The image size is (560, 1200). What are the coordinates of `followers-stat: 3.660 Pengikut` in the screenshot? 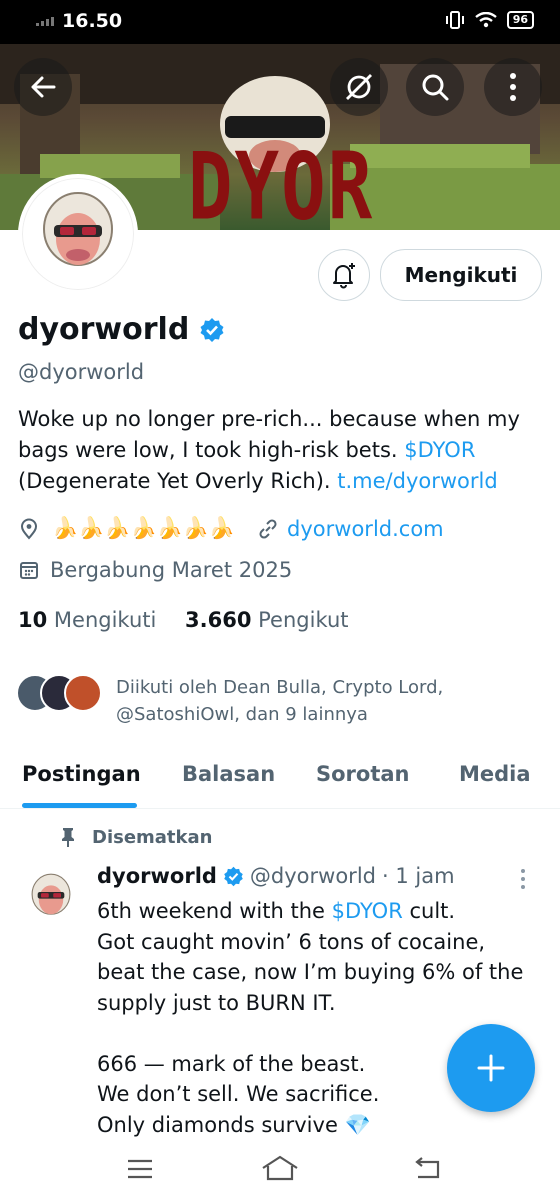 It's located at (267, 620).